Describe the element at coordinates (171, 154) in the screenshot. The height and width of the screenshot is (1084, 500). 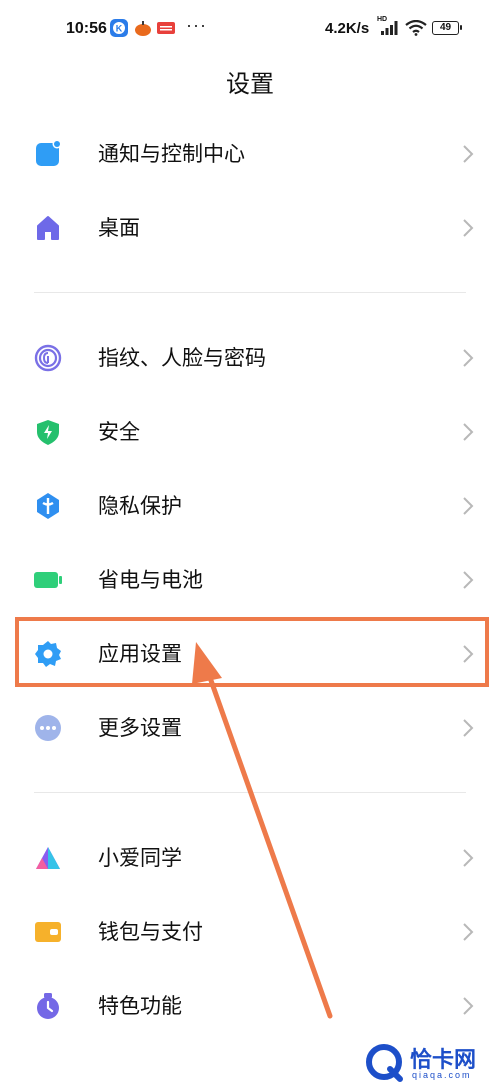
I see `settings-item-label: 通知与控制中心` at that location.